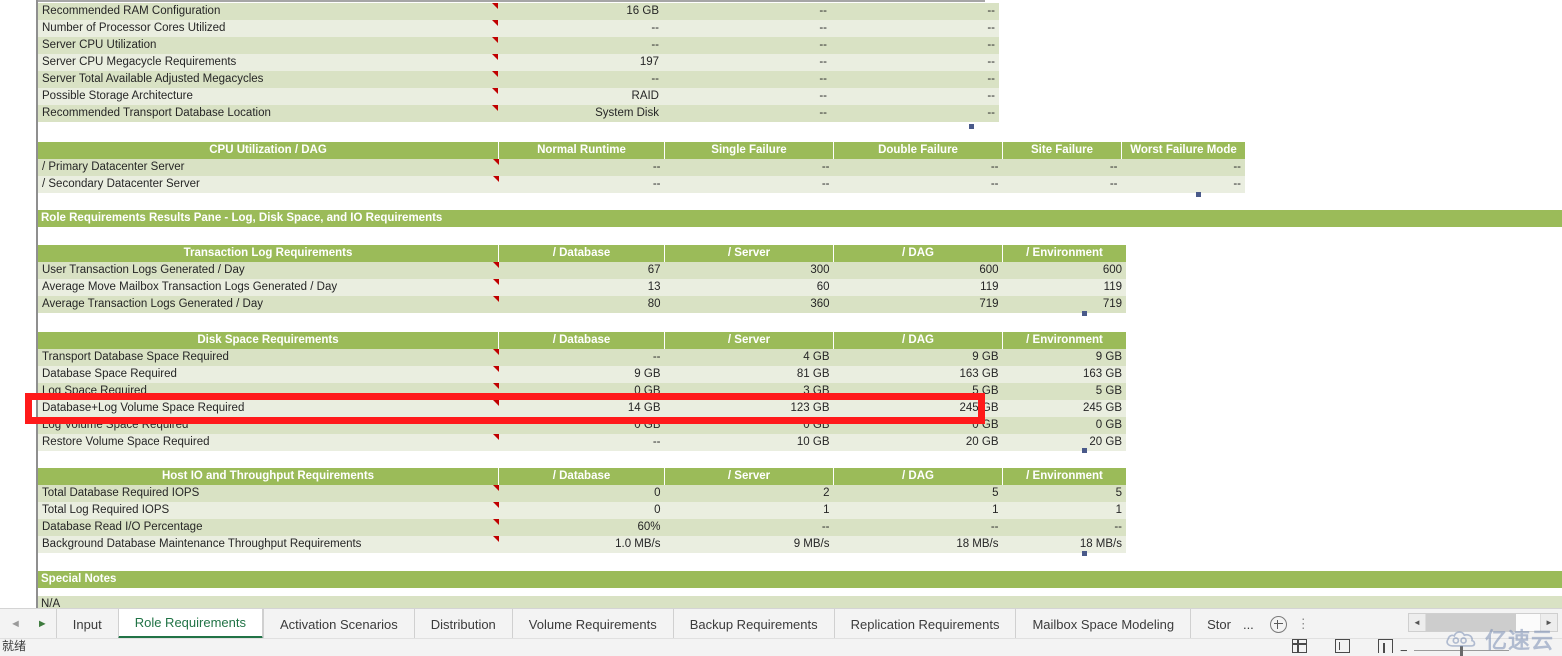 This screenshot has width=1562, height=656. I want to click on view-mode-buttons, so click(1342, 646).